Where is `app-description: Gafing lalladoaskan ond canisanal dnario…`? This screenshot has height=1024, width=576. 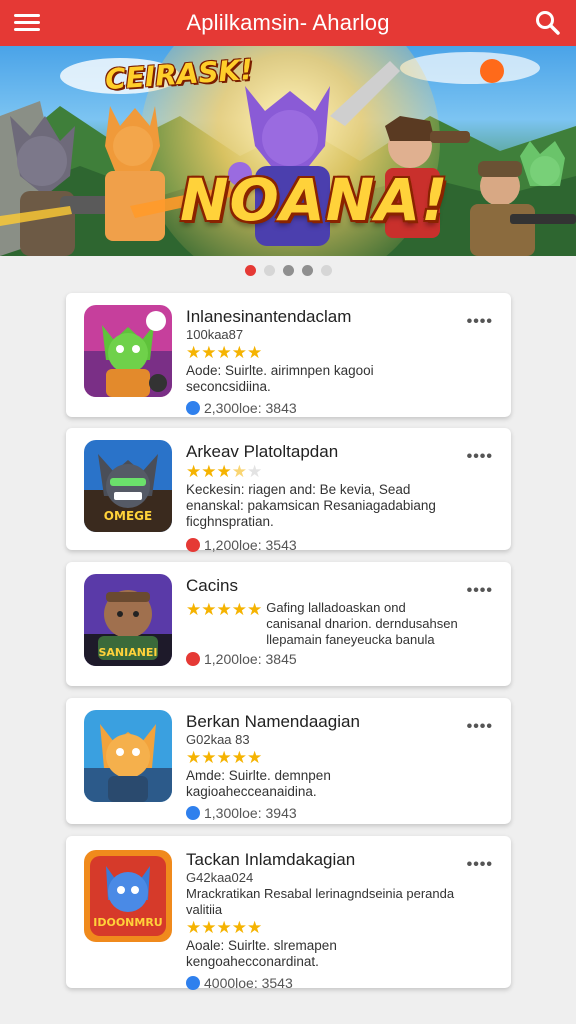
app-description: Gafing lalladoaskan ond canisanal dnario… is located at coordinates (362, 623).